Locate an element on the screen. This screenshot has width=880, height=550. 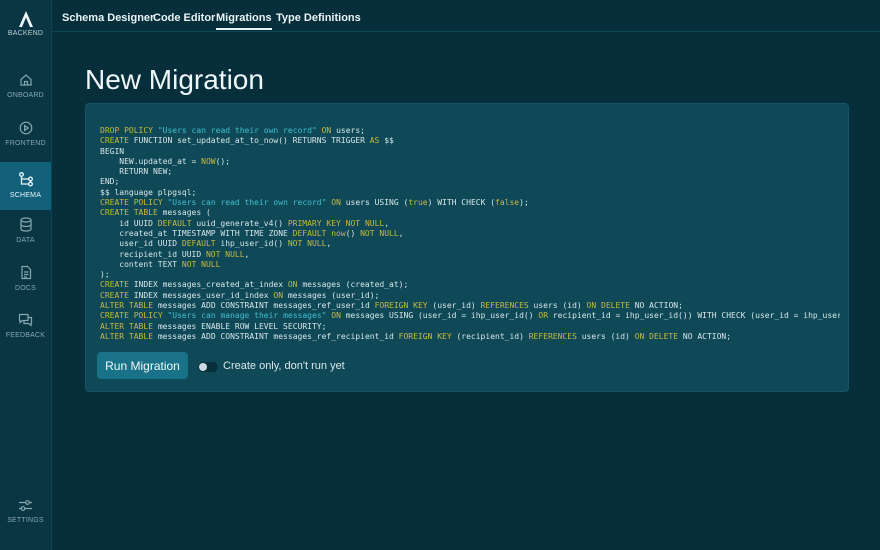
database-icon is located at coordinates (25, 224).